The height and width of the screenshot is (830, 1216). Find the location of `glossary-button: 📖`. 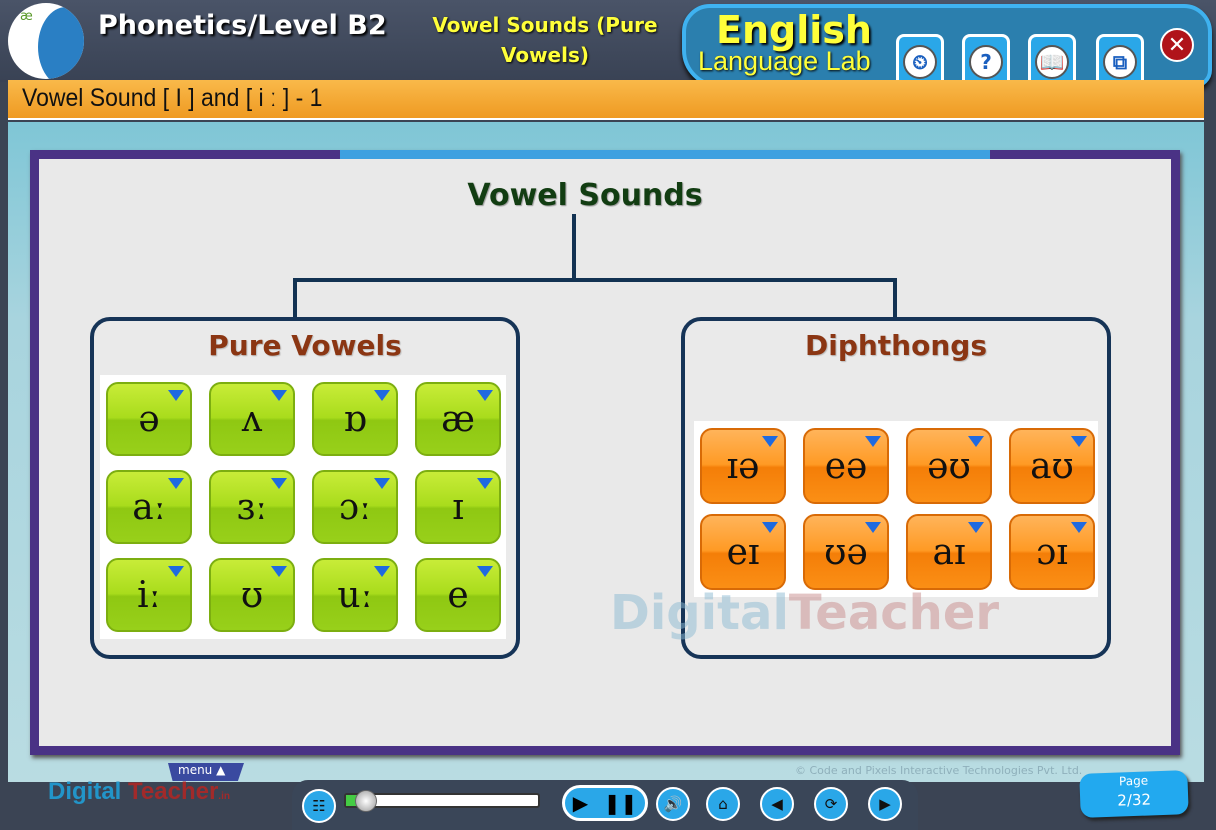

glossary-button: 📖 is located at coordinates (1052, 60).